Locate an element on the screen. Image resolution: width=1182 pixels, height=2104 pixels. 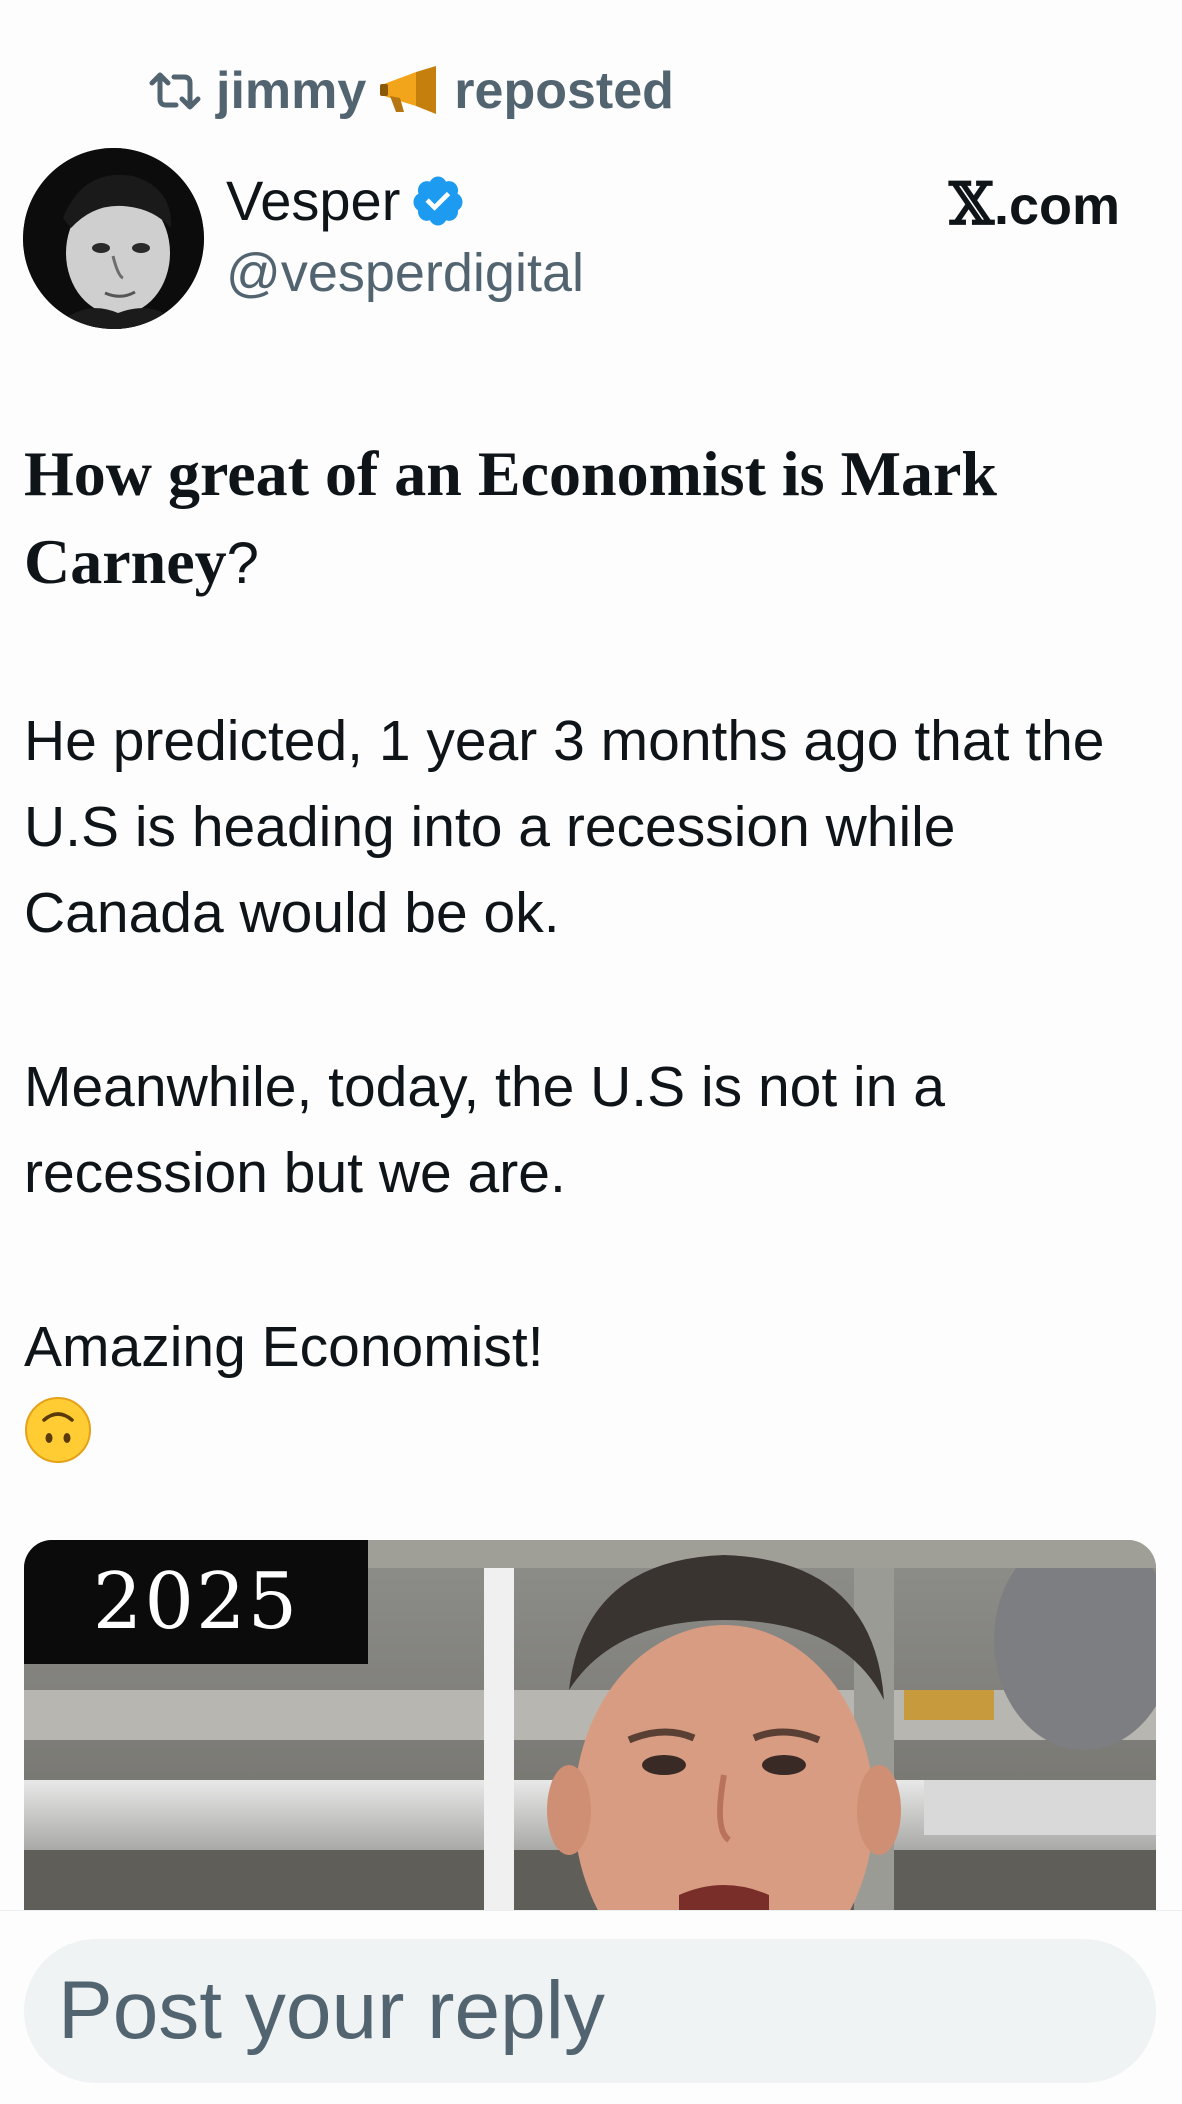
post-paragraph: Amazing Economist! is located at coordinates (284, 1347).